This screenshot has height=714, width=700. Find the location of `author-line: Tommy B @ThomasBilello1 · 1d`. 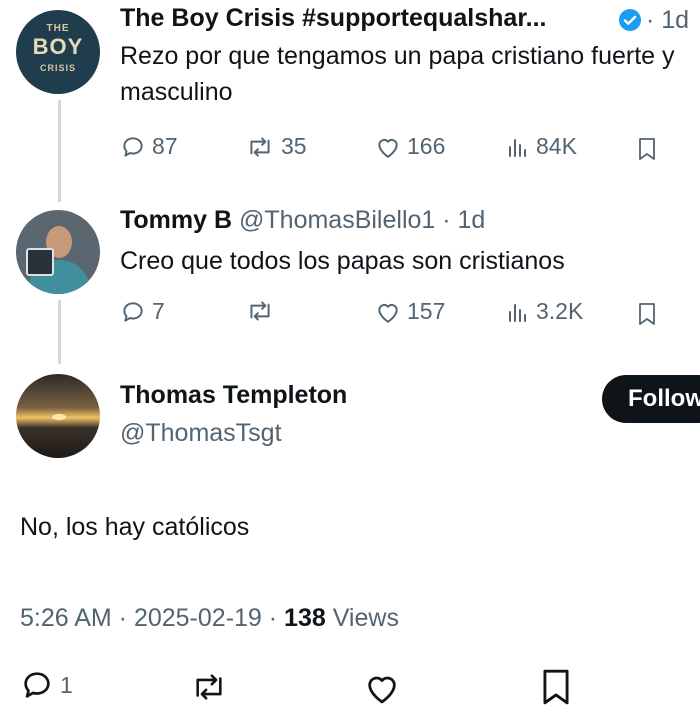

author-line: Tommy B @ThomasBilello1 · 1d is located at coordinates (302, 220).